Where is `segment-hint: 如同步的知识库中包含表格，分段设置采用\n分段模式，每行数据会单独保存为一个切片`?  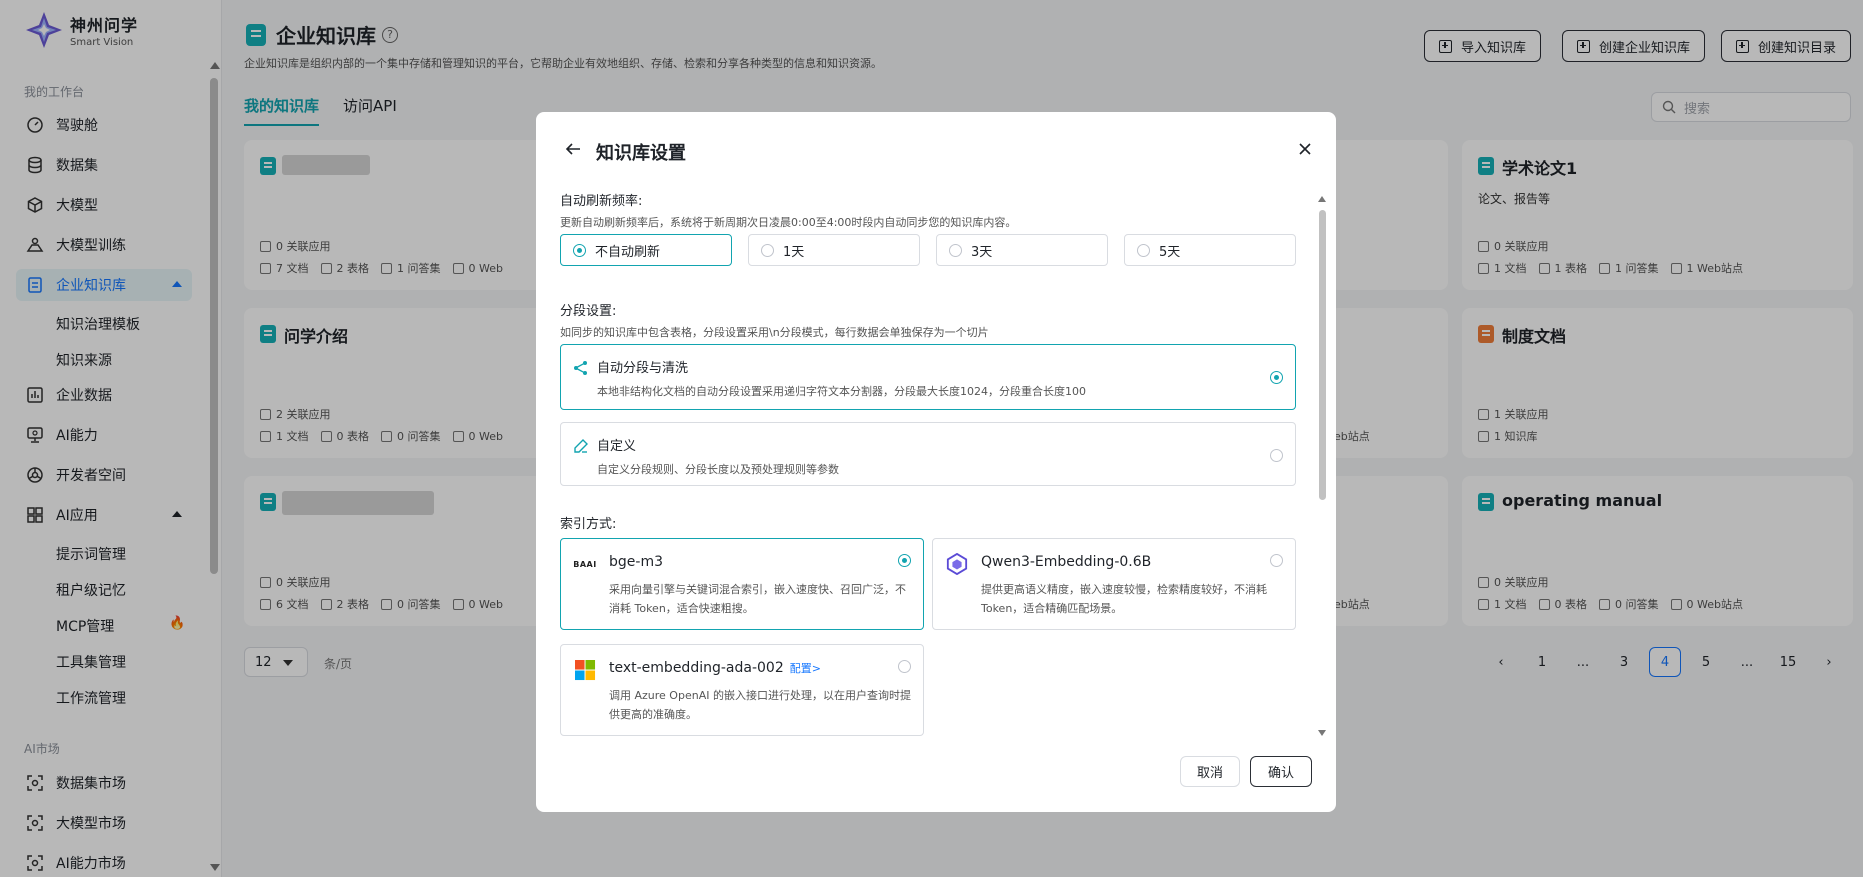
segment-hint: 如同步的知识库中包含表格，分段设置采用\n分段模式，每行数据会单独保存为一个切片 is located at coordinates (774, 332).